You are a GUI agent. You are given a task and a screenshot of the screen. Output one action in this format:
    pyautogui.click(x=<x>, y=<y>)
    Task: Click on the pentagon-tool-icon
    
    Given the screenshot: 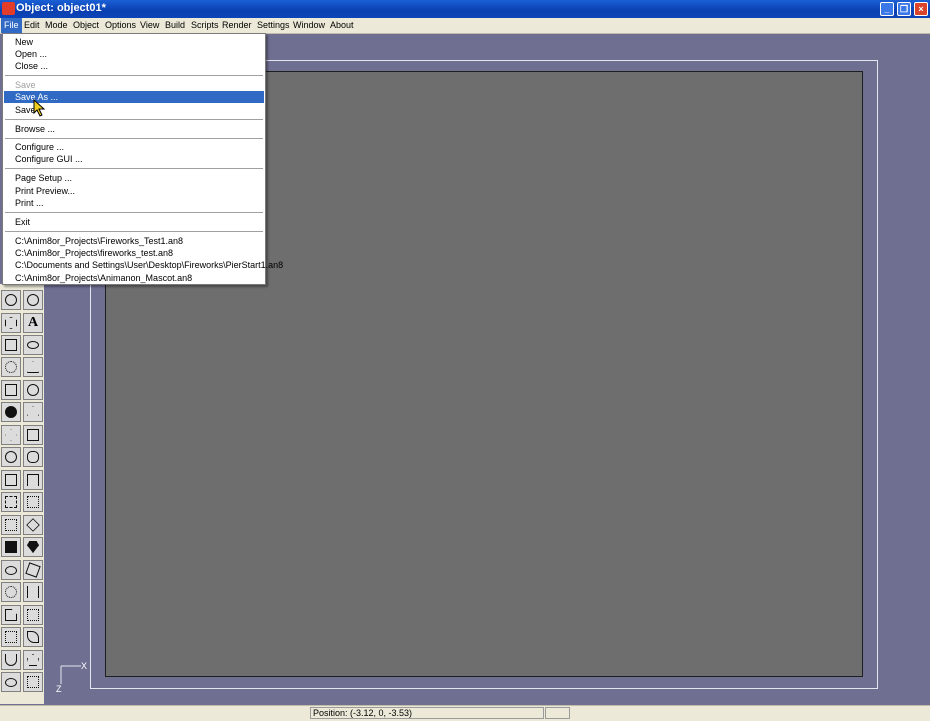 What is the action you would take?
    pyautogui.click(x=33, y=660)
    